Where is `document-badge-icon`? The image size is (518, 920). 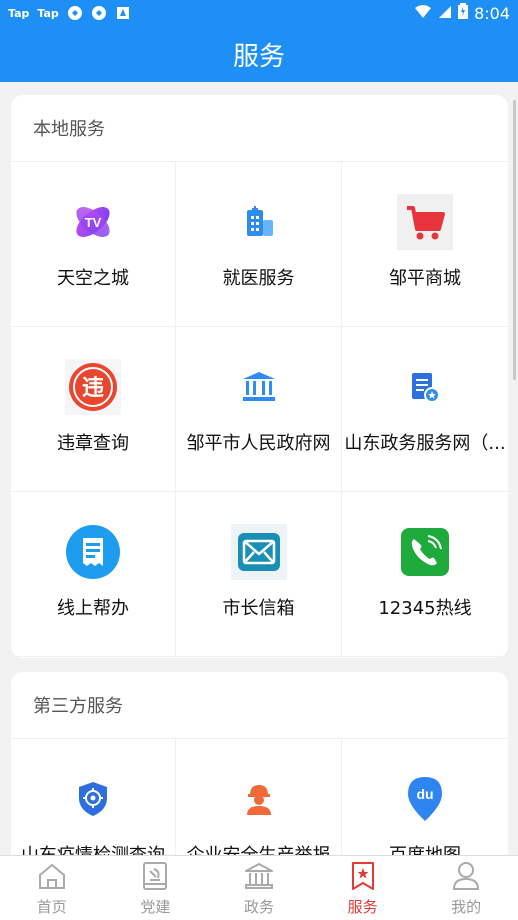 document-badge-icon is located at coordinates (425, 387).